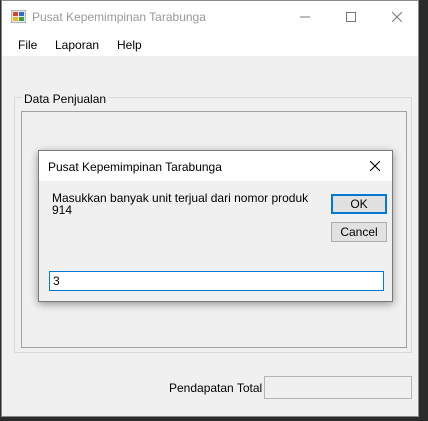 This screenshot has width=428, height=421. Describe the element at coordinates (135, 167) in the screenshot. I see `dialog-title: Pusat Kepemimpinan Tarabunga` at that location.